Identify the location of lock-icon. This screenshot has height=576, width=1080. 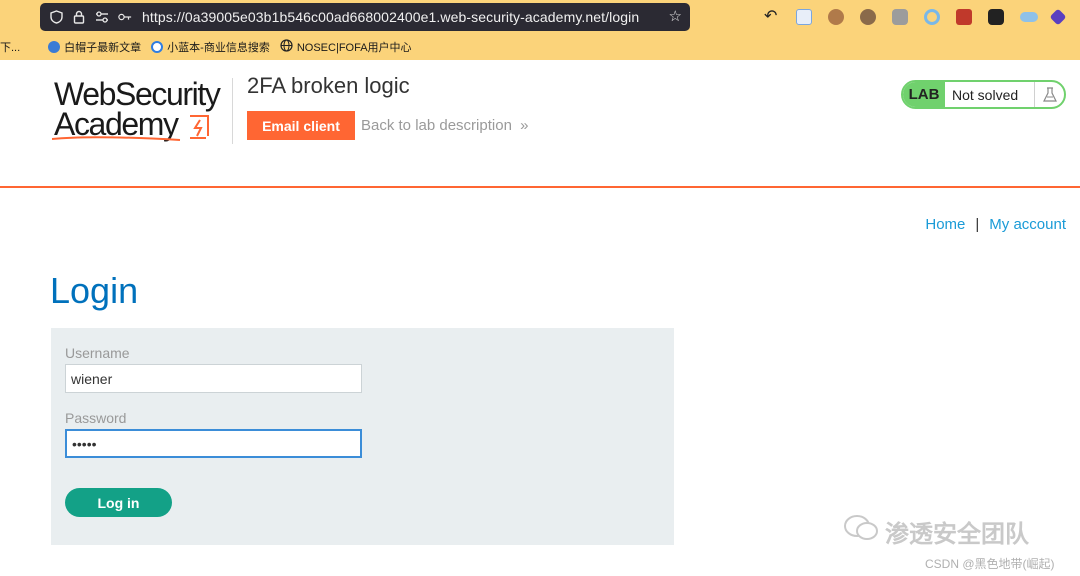
(79, 17).